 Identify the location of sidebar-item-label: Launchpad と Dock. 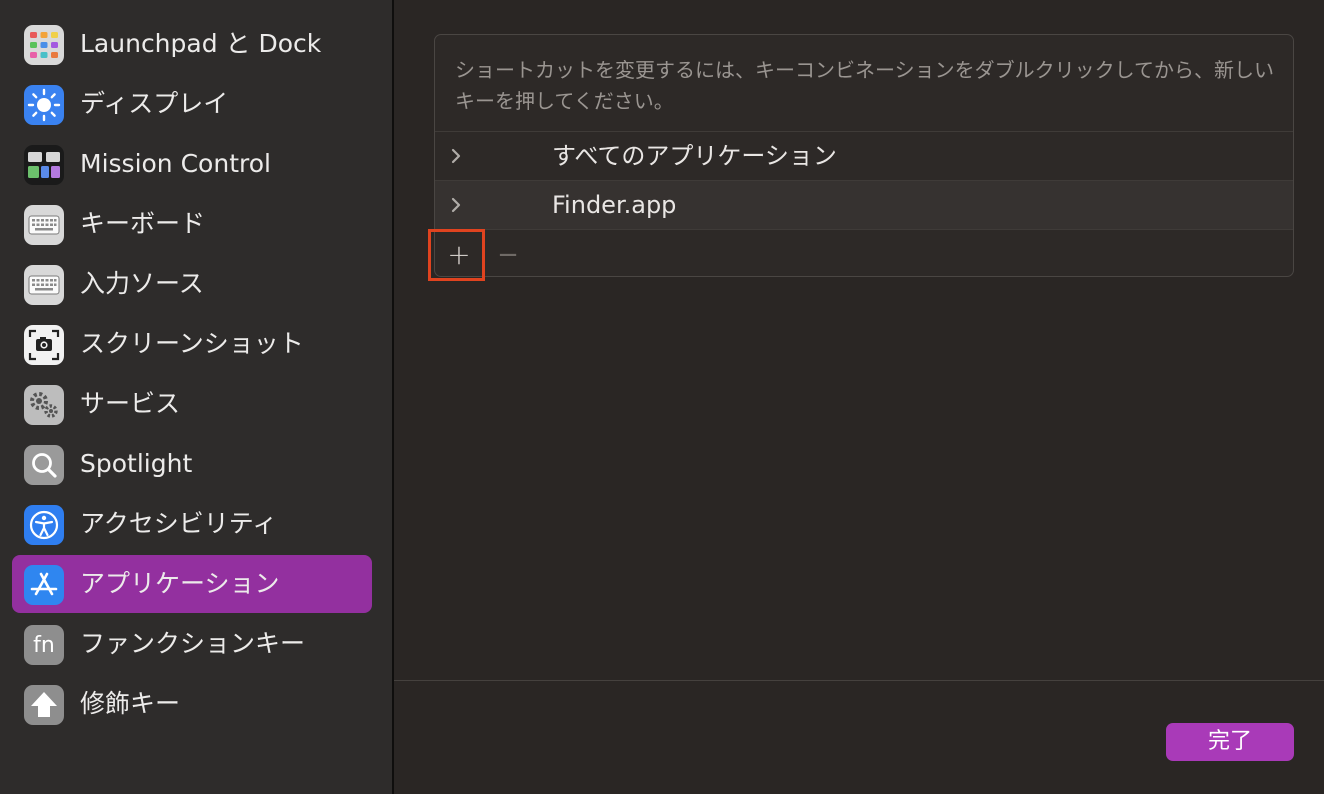
(201, 43).